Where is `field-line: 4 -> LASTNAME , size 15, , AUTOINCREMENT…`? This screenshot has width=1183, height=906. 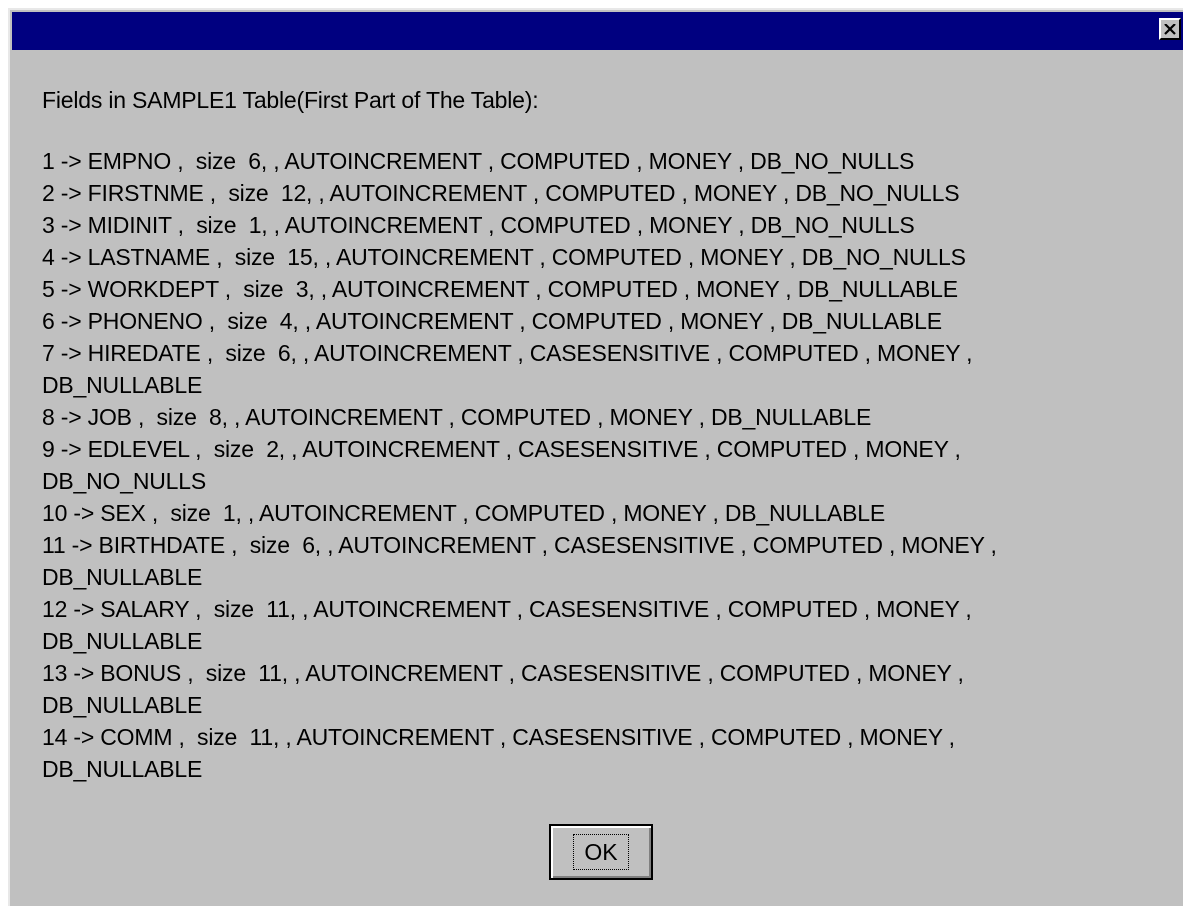
field-line: 4 -> LASTNAME , size 15, , AUTOINCREMENT… is located at coordinates (504, 257).